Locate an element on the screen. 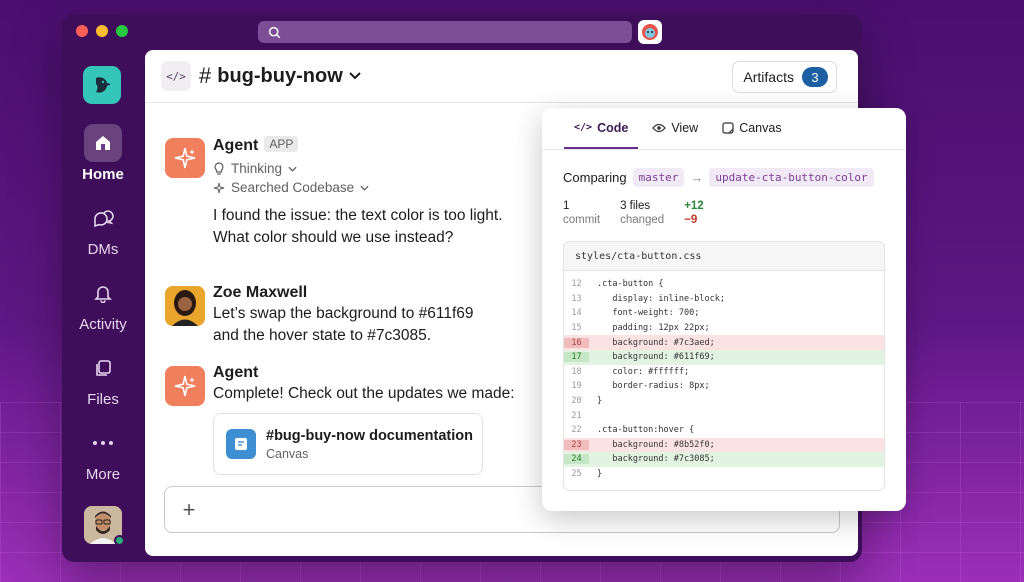 The width and height of the screenshot is (1024, 582). tab-canvas: Canvas is located at coordinates (751, 128).